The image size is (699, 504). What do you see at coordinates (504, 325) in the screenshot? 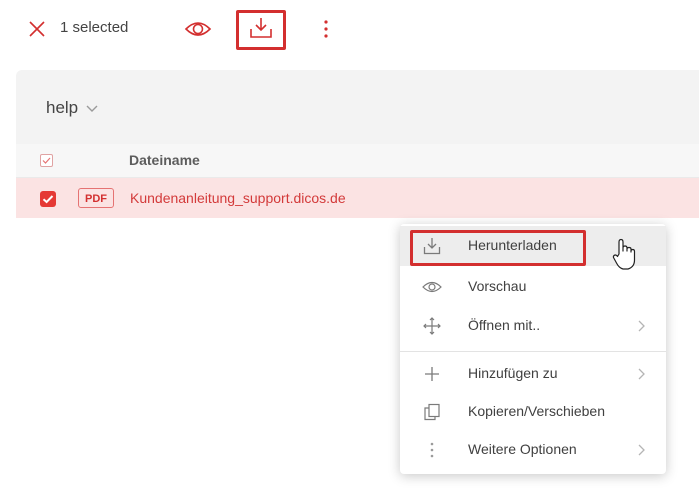
I see `menu-item-label: Öffnen mit..` at bounding box center [504, 325].